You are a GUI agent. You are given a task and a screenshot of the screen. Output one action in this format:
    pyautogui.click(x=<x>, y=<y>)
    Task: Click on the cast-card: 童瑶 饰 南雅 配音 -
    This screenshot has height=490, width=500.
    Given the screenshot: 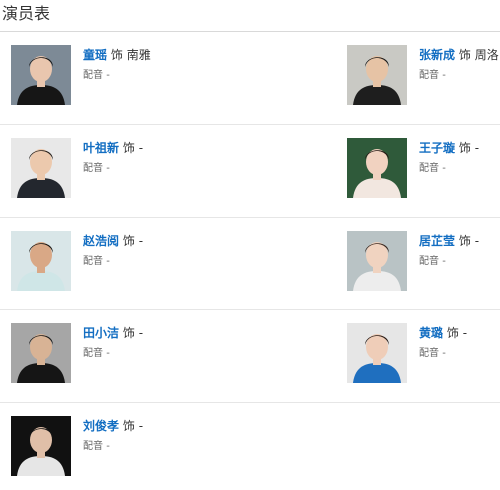 What is the action you would take?
    pyautogui.click(x=121, y=76)
    